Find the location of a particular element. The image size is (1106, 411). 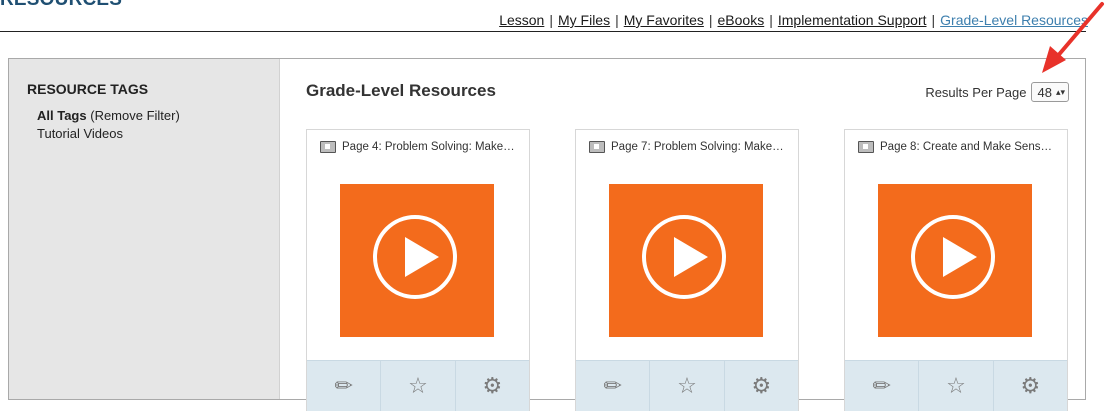

nav-link-implementation-support: Implementation Support is located at coordinates (852, 20).